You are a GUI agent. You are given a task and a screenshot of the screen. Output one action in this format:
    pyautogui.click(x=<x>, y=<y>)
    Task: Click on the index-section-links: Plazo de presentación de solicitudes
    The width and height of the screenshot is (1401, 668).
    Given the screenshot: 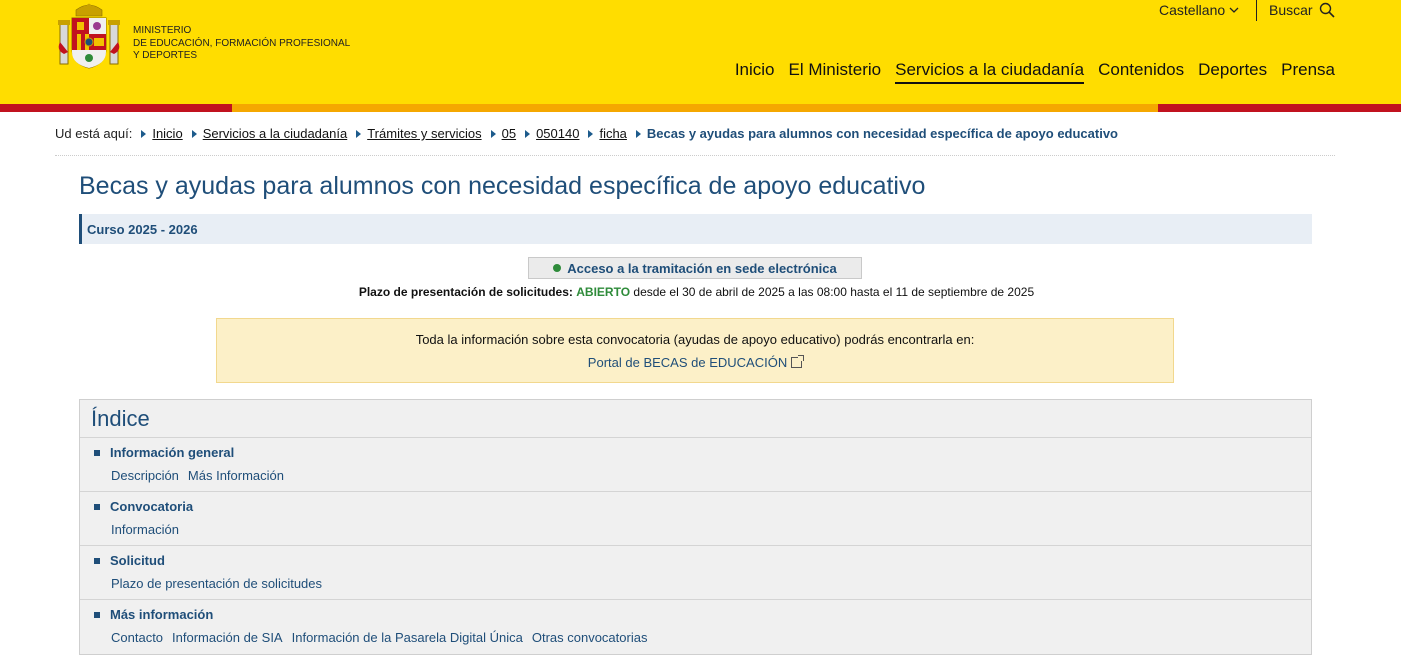 What is the action you would take?
    pyautogui.click(x=216, y=583)
    